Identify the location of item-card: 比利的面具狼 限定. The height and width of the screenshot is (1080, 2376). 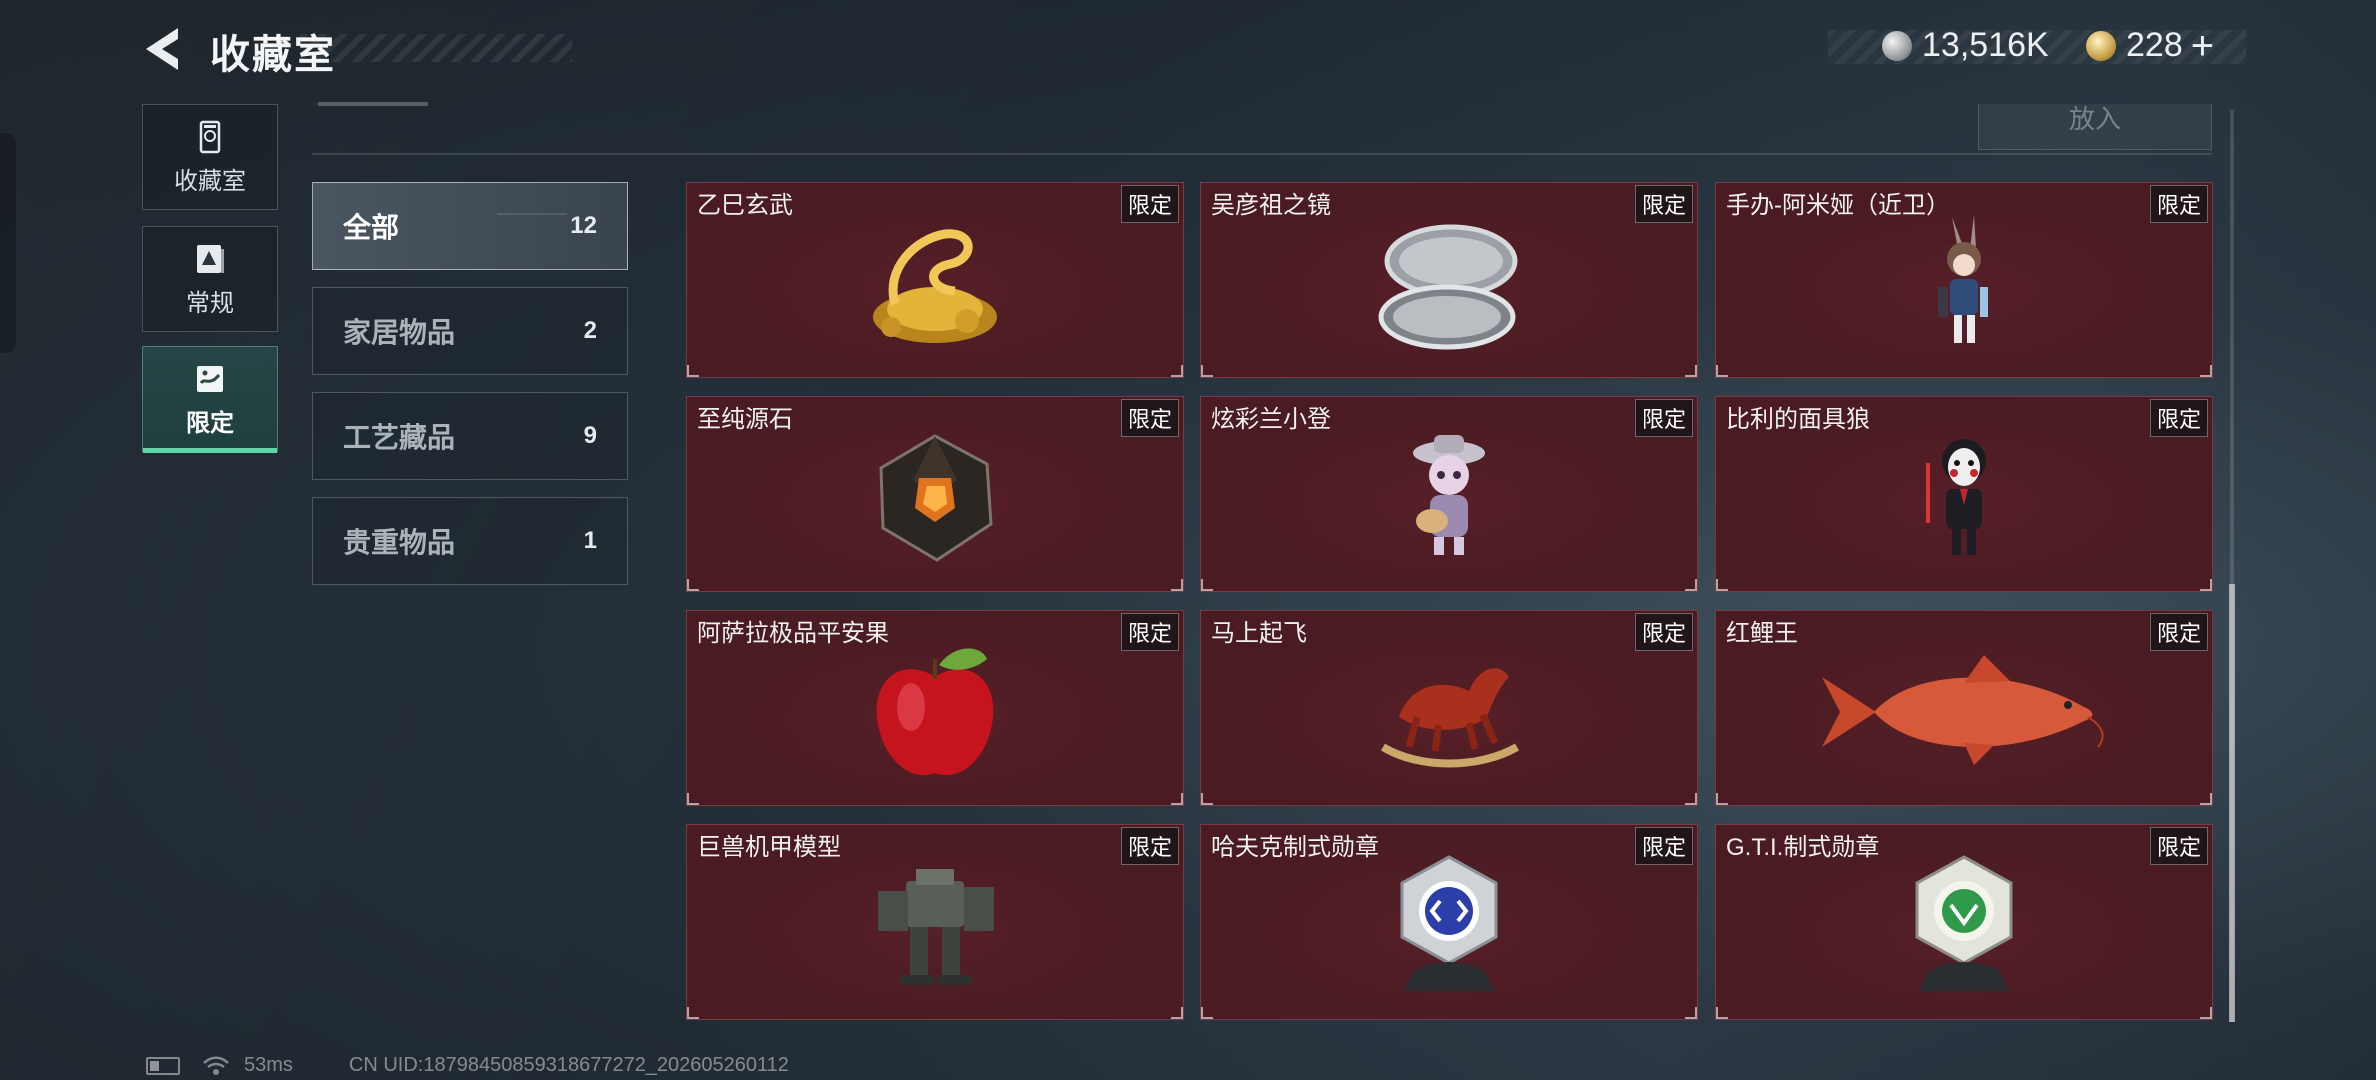
(1964, 494).